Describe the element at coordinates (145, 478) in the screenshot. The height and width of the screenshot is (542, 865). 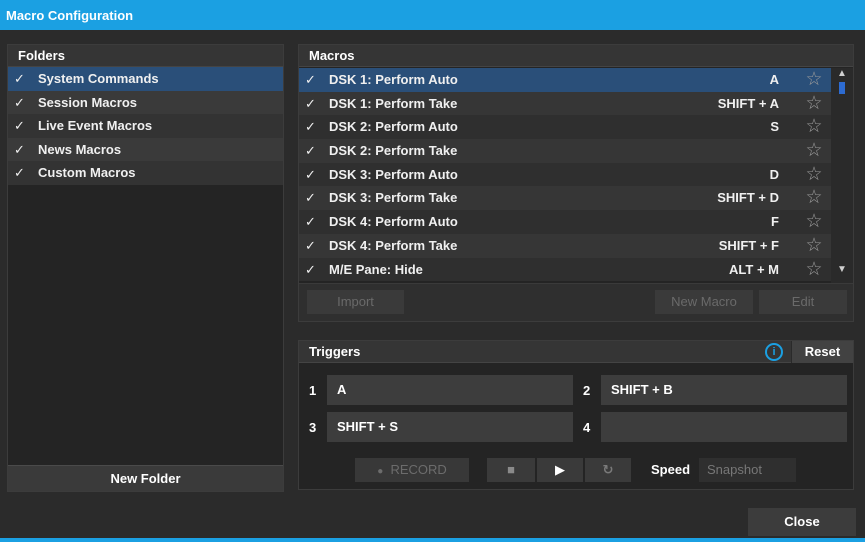
I see `new-folder-button: New Folder` at that location.